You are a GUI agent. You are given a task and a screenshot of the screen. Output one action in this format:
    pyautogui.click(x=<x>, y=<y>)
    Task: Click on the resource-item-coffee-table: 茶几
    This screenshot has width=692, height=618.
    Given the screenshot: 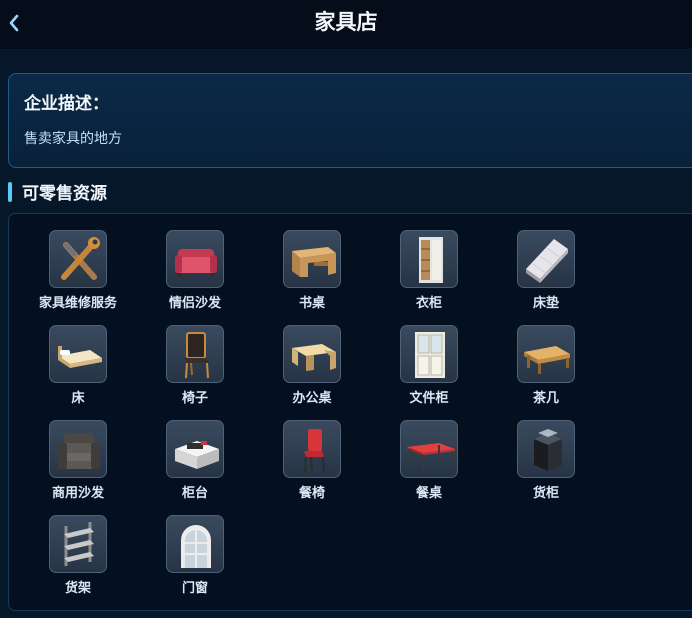 What is the action you would take?
    pyautogui.click(x=546, y=357)
    